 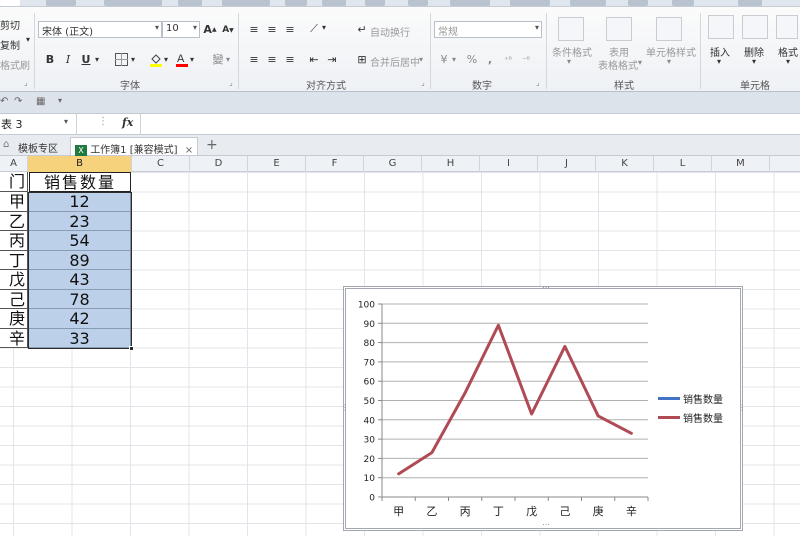 I want to click on align-left-icon: ≡, so click(x=254, y=59).